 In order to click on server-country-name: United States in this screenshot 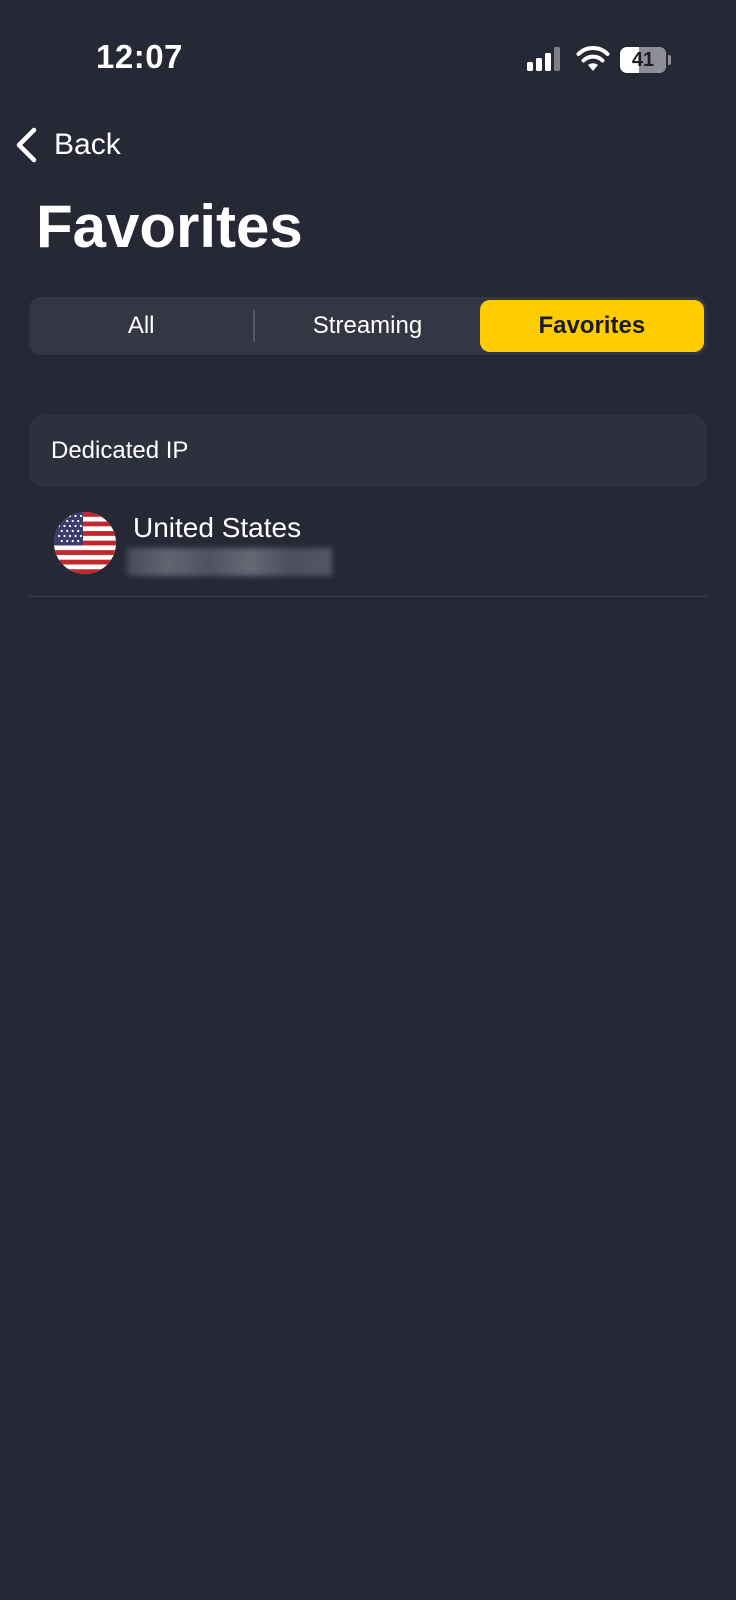, I will do `click(217, 527)`.